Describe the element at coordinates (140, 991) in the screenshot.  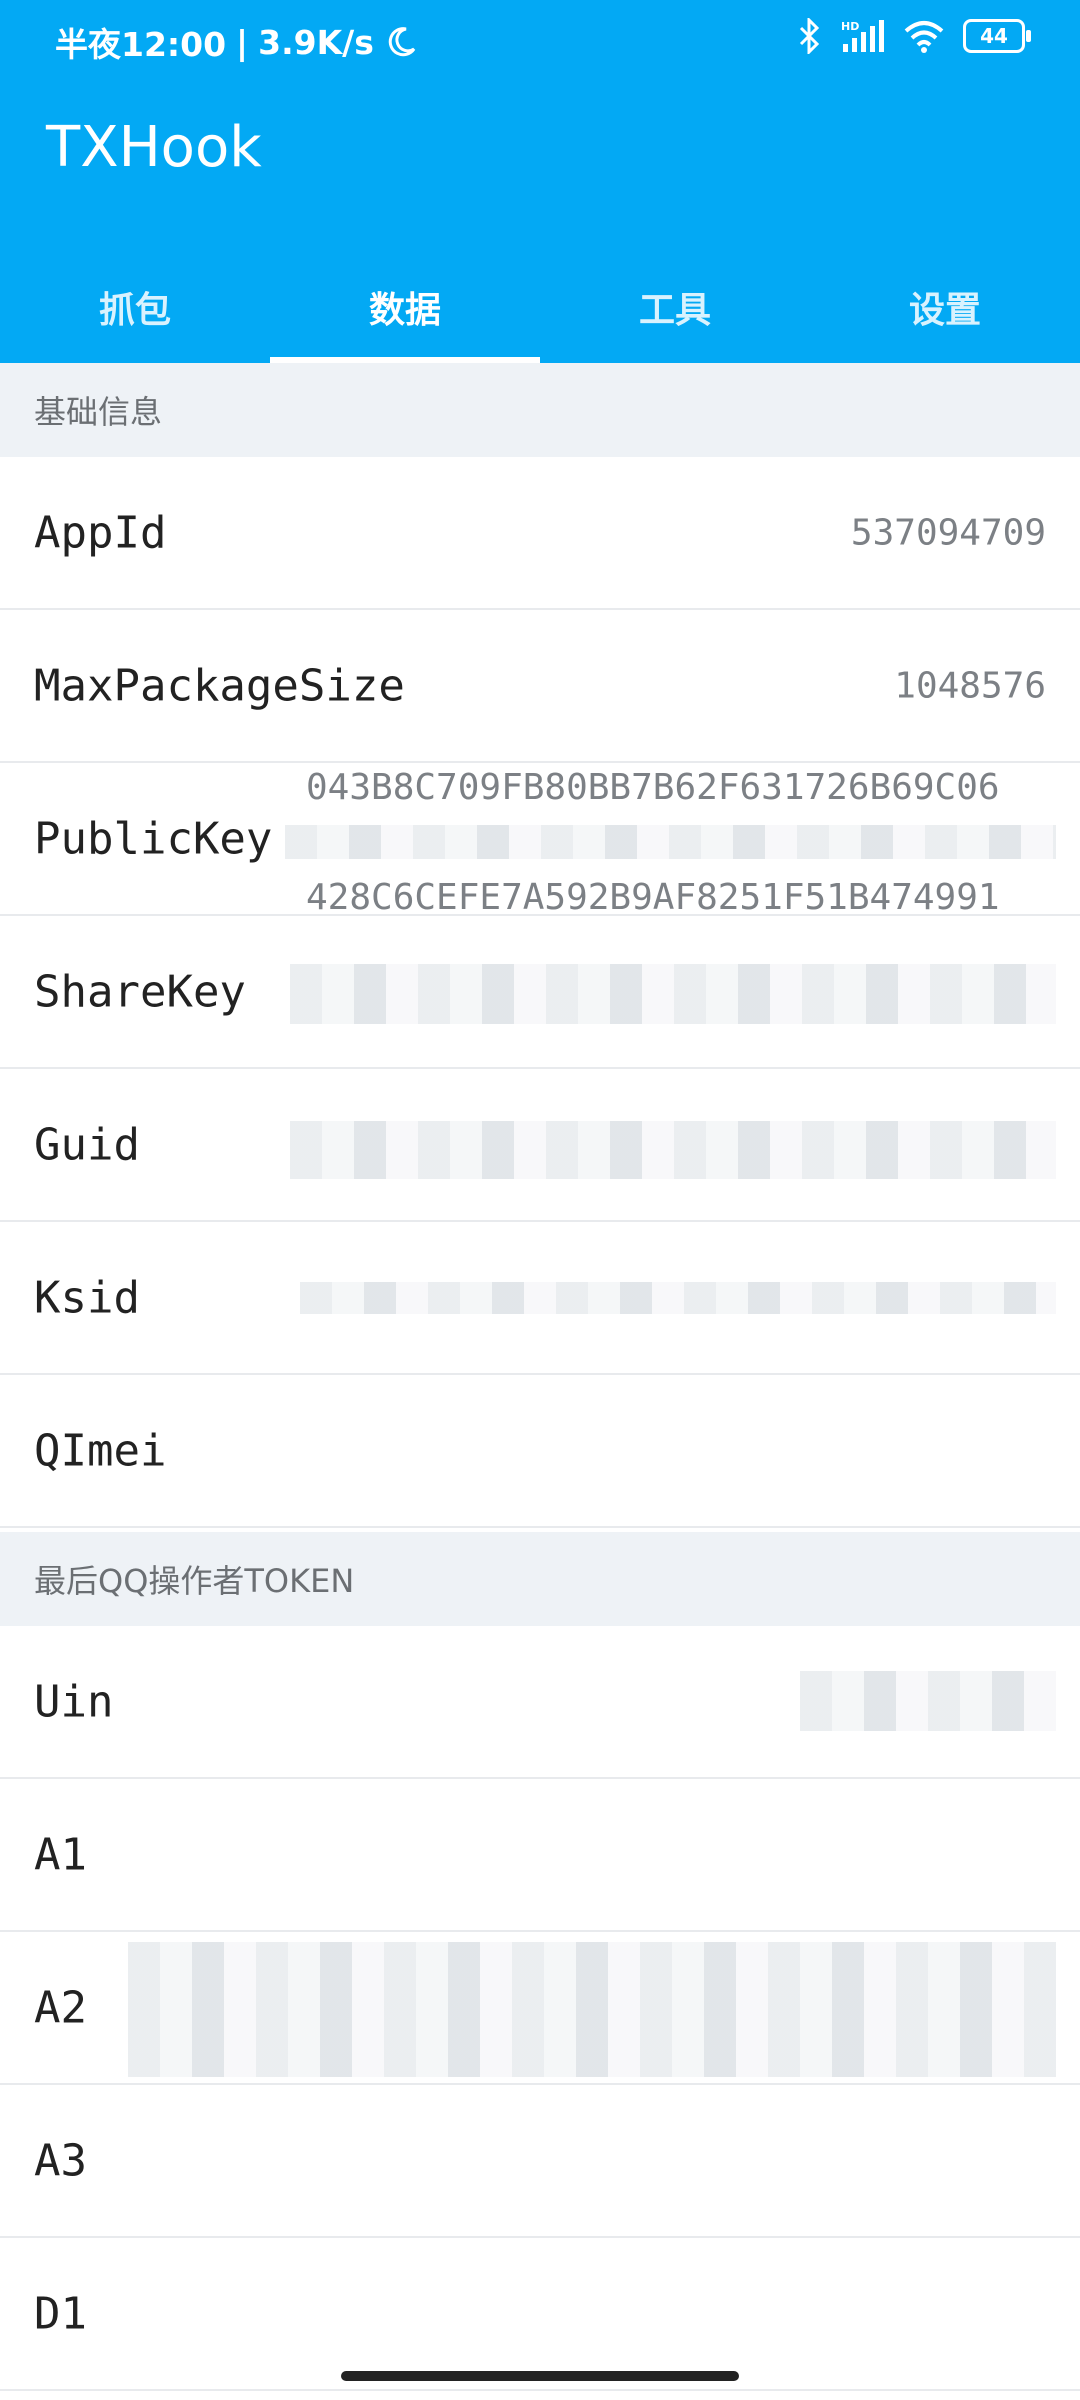
I see `row-label: ShareKey` at that location.